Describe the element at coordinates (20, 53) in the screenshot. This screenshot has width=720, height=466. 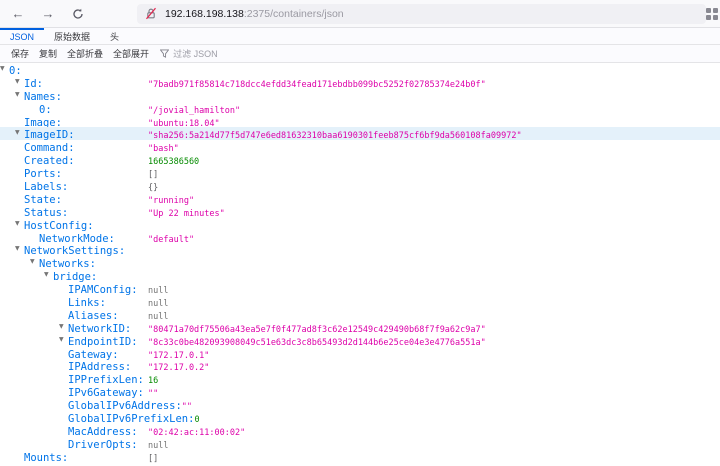
I see `save-button: 保存` at that location.